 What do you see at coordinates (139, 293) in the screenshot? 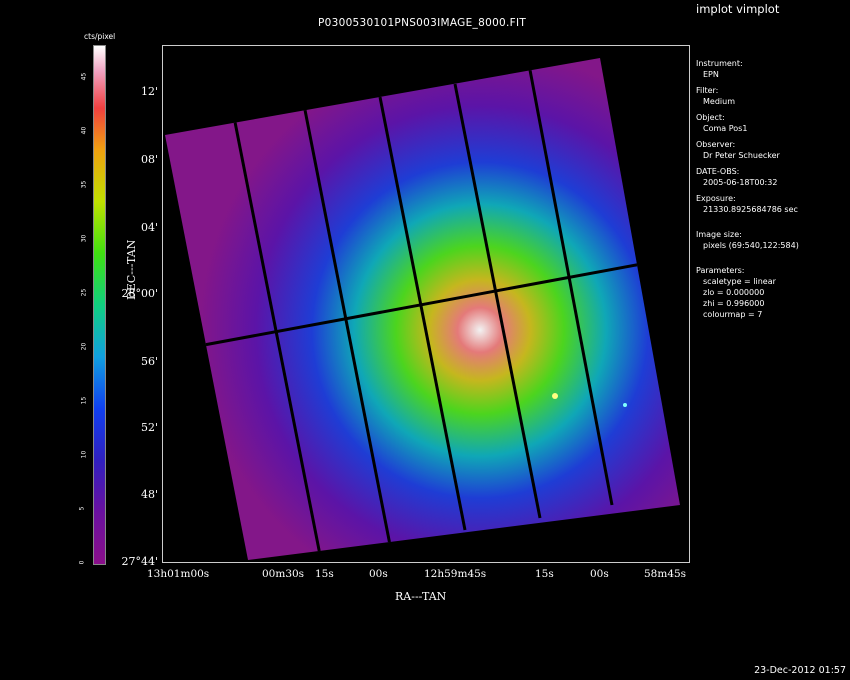
I see `y-tick-label: 28°00'` at bounding box center [139, 293].